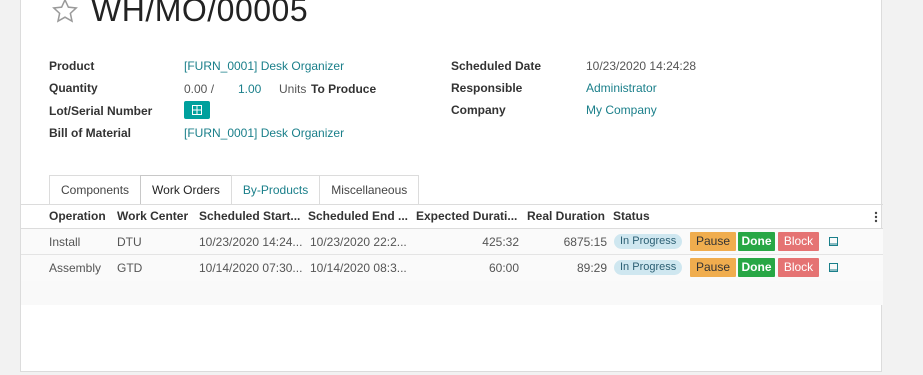 The width and height of the screenshot is (923, 375). I want to click on tab-work-orders: Work Orders, so click(186, 190).